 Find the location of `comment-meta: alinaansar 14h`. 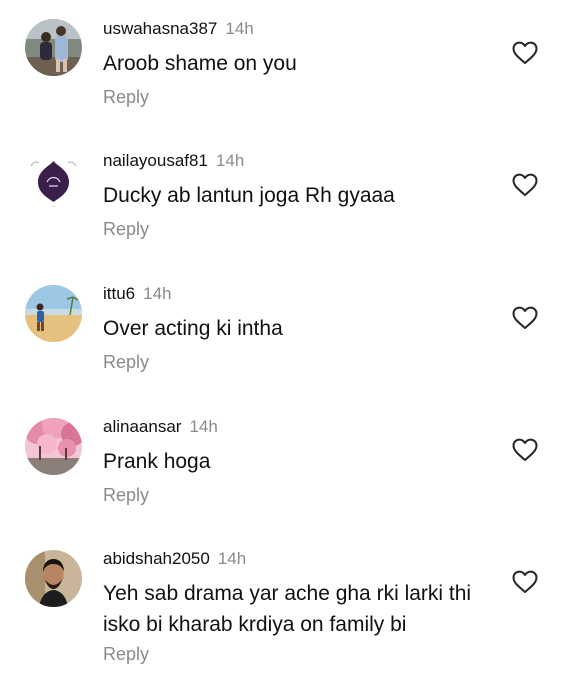

comment-meta: alinaansar 14h is located at coordinates (160, 427).